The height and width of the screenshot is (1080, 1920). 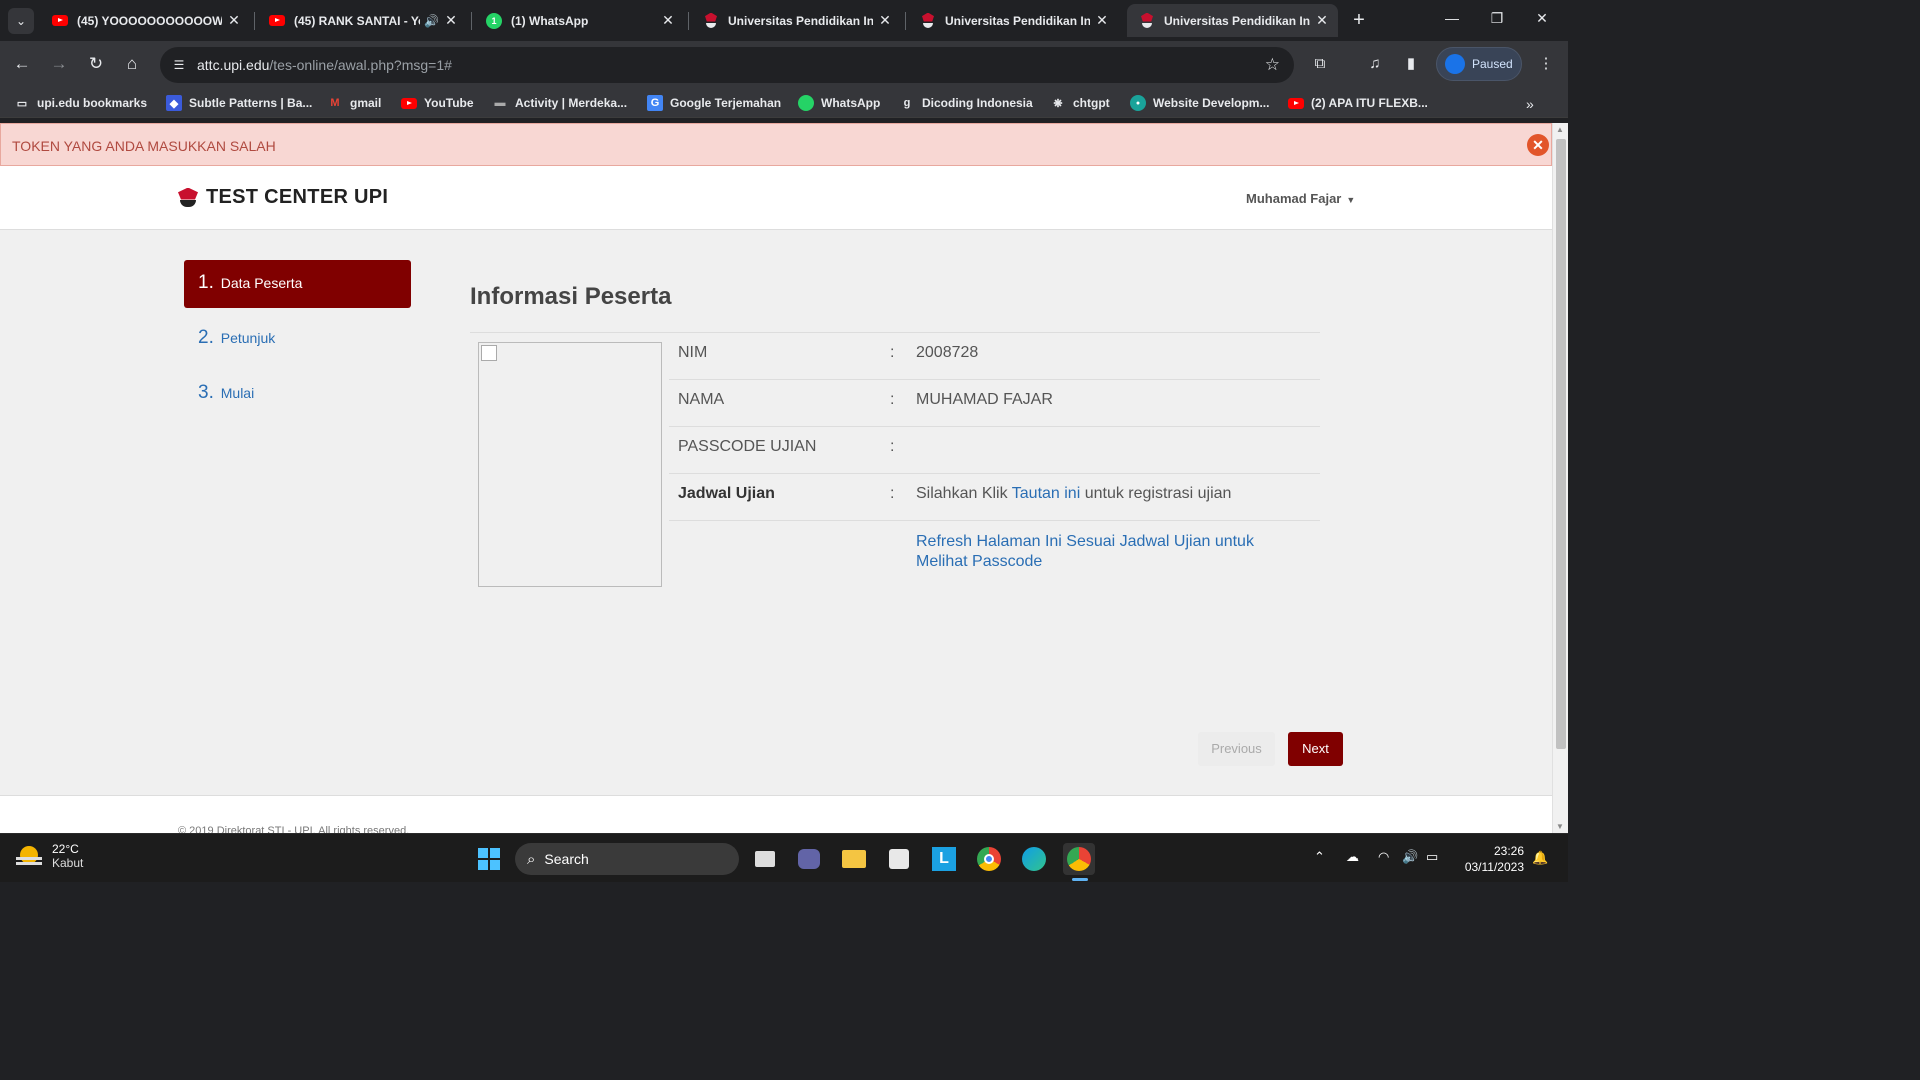 What do you see at coordinates (1546, 64) in the screenshot?
I see `menu-icon: ⋮` at bounding box center [1546, 64].